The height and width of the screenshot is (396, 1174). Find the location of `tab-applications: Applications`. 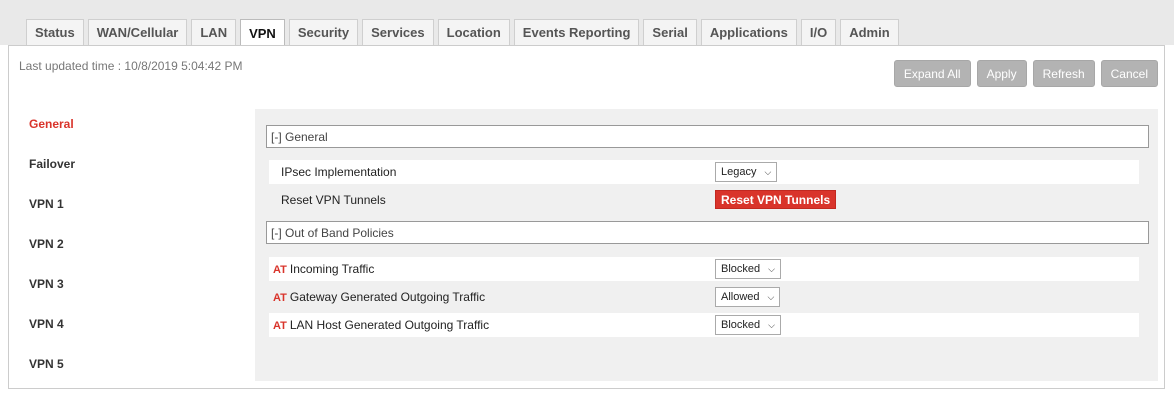

tab-applications: Applications is located at coordinates (748, 32).